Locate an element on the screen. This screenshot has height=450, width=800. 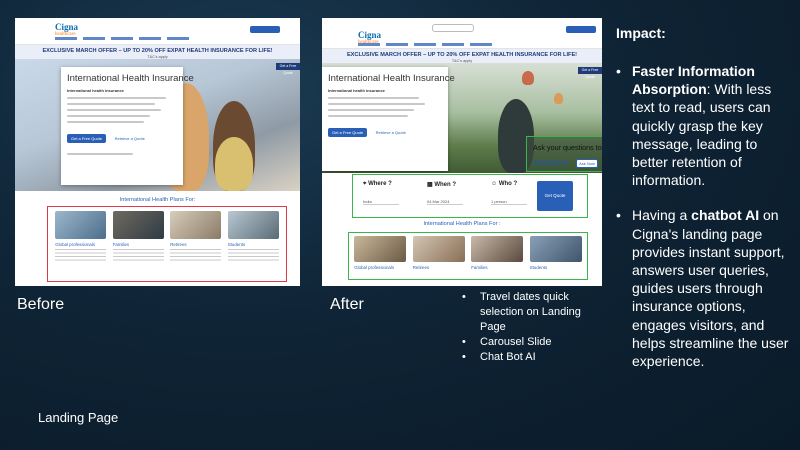
before-label: Before is located at coordinates (41, 304).